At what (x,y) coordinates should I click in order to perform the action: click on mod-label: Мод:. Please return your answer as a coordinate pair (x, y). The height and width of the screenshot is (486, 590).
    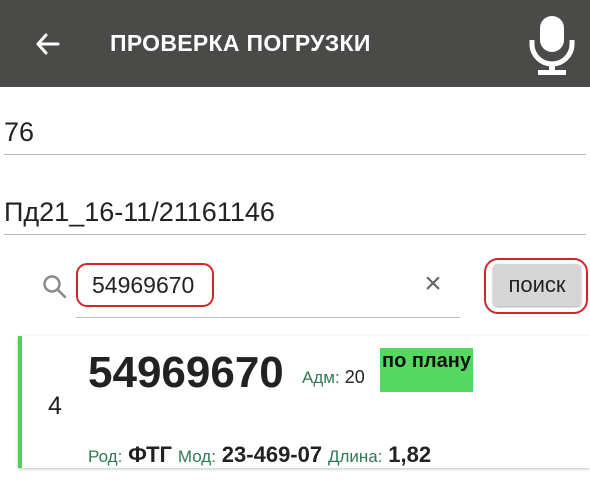
    Looking at the image, I should click on (196, 456).